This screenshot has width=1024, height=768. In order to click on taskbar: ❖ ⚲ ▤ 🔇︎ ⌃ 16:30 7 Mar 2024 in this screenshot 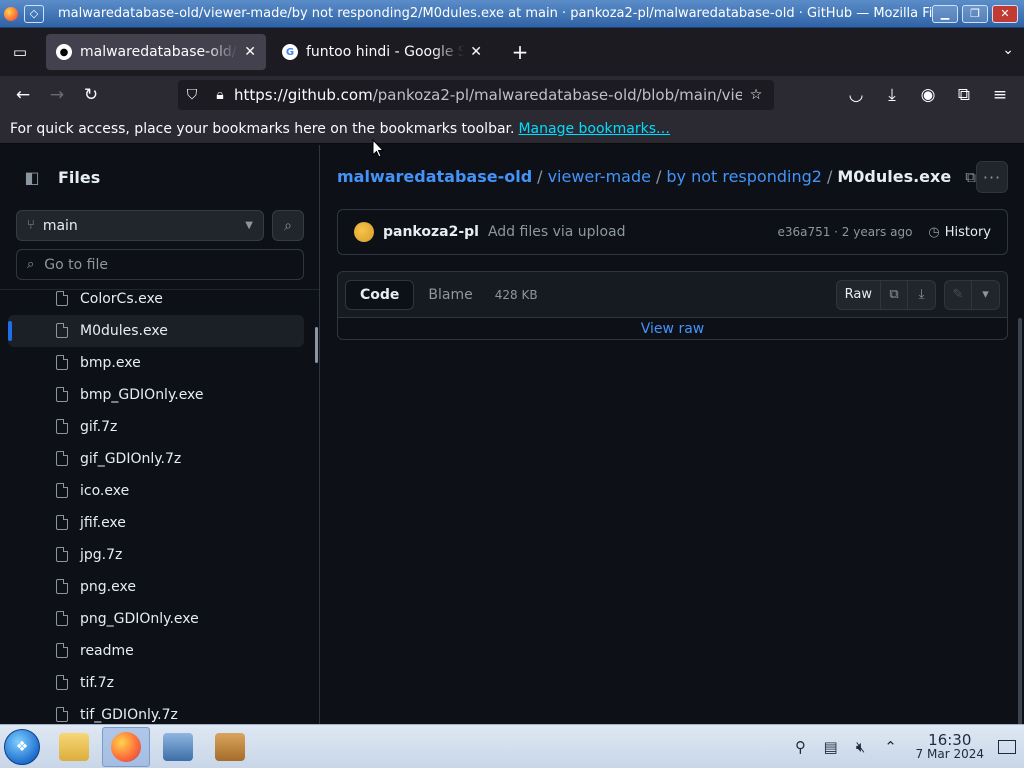, I will do `click(512, 746)`.